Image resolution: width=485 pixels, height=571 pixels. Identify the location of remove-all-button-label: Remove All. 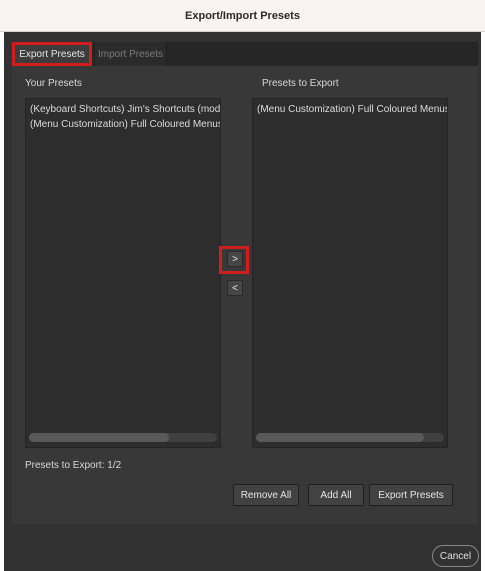
(266, 495).